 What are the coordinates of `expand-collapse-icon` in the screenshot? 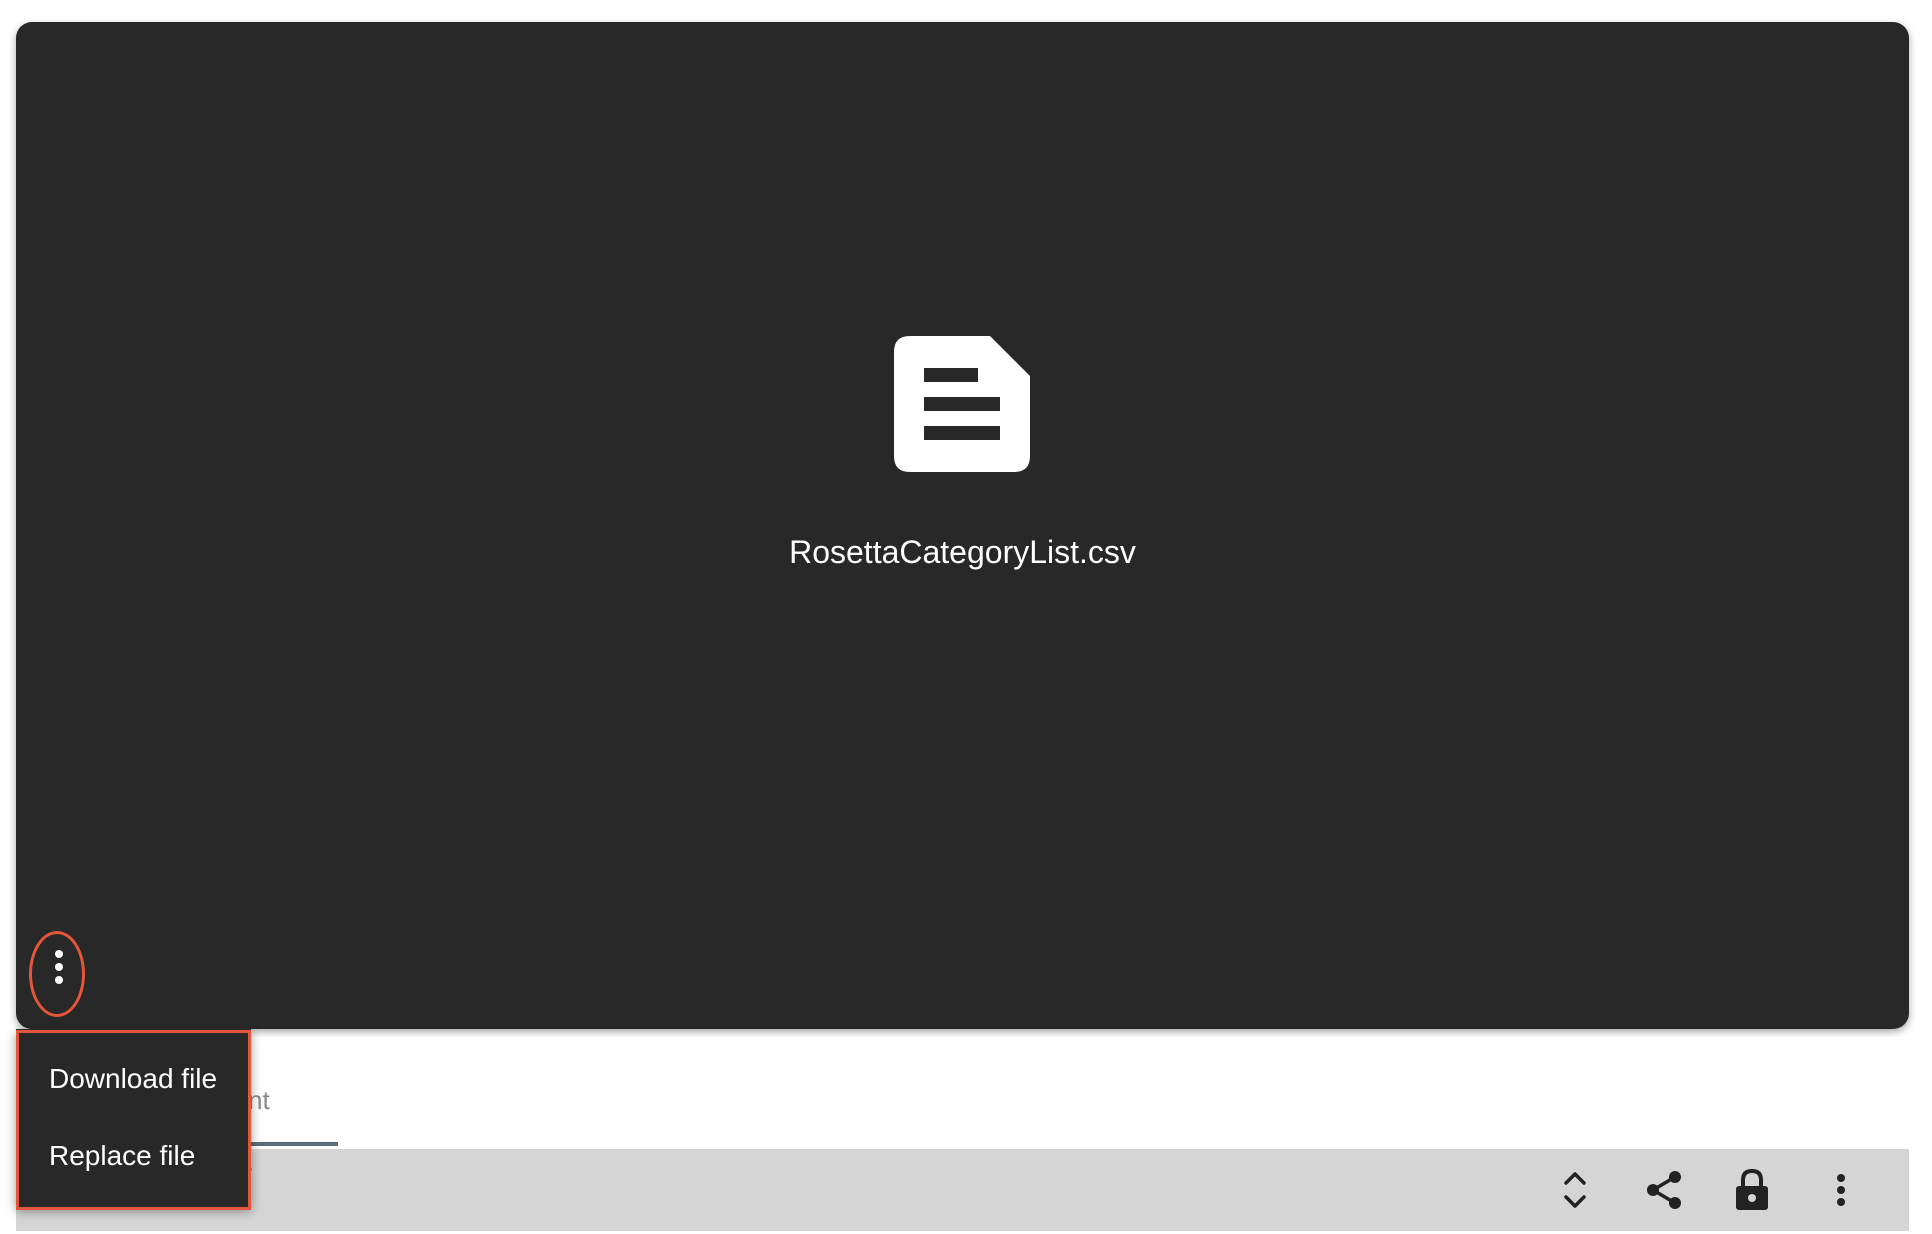 It's located at (1575, 1190).